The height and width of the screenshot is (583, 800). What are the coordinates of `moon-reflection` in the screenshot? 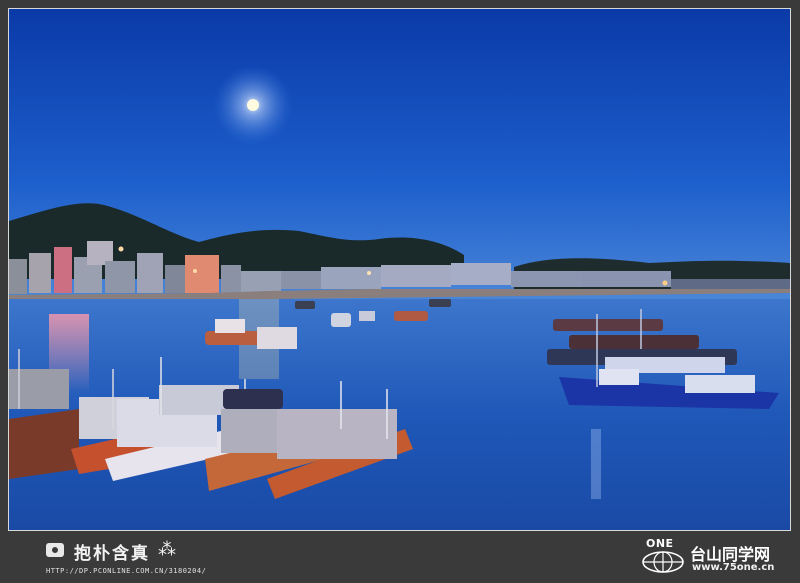 It's located at (596, 464).